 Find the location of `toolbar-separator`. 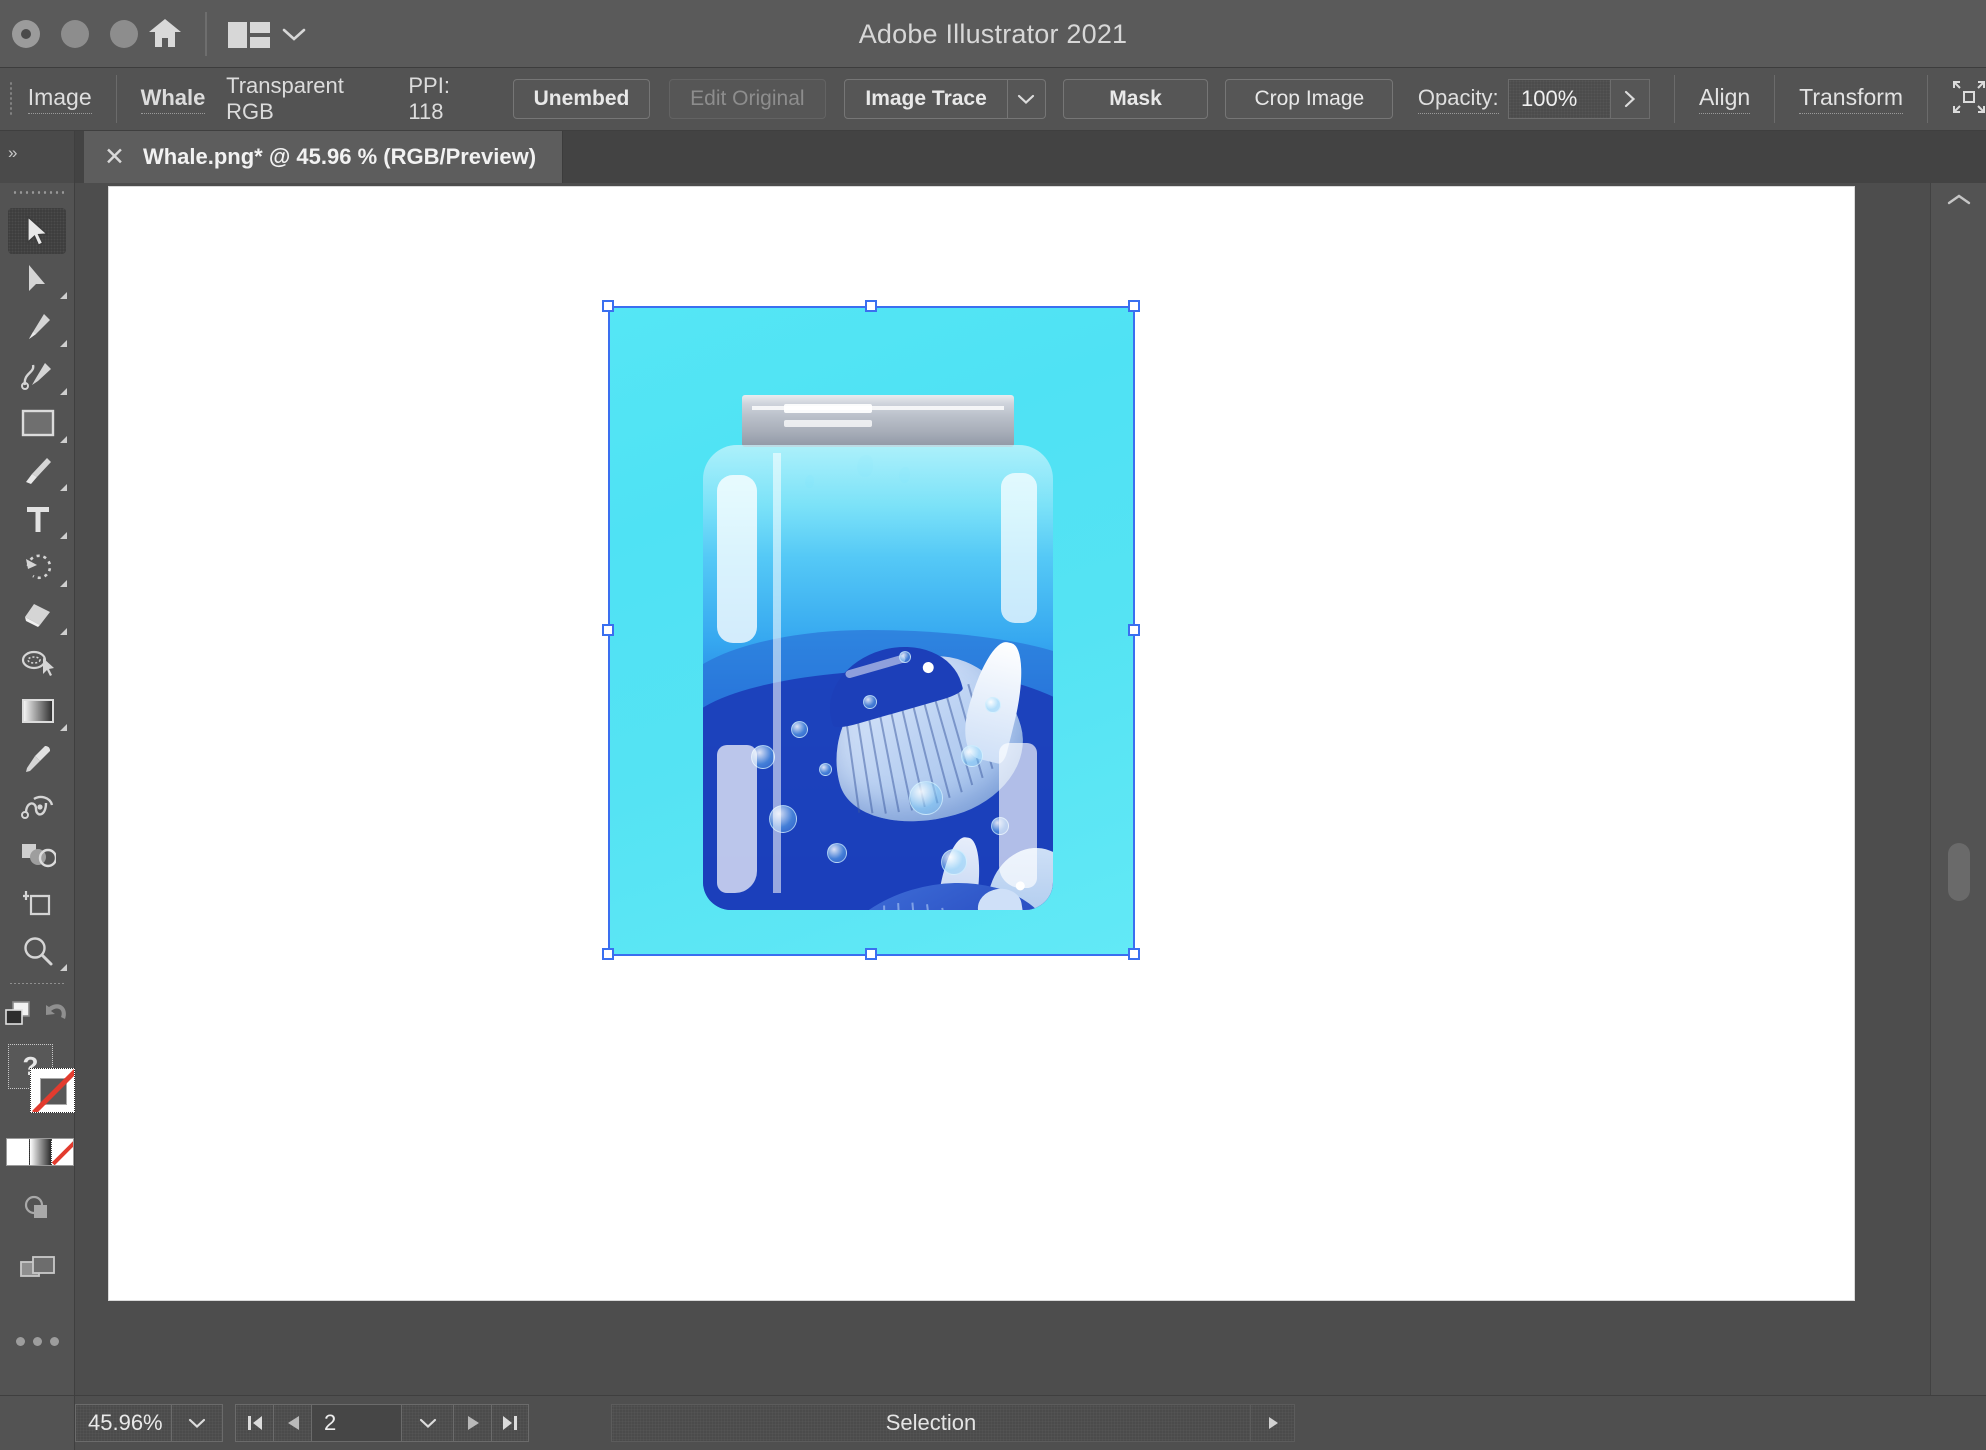

toolbar-separator is located at coordinates (37, 983).